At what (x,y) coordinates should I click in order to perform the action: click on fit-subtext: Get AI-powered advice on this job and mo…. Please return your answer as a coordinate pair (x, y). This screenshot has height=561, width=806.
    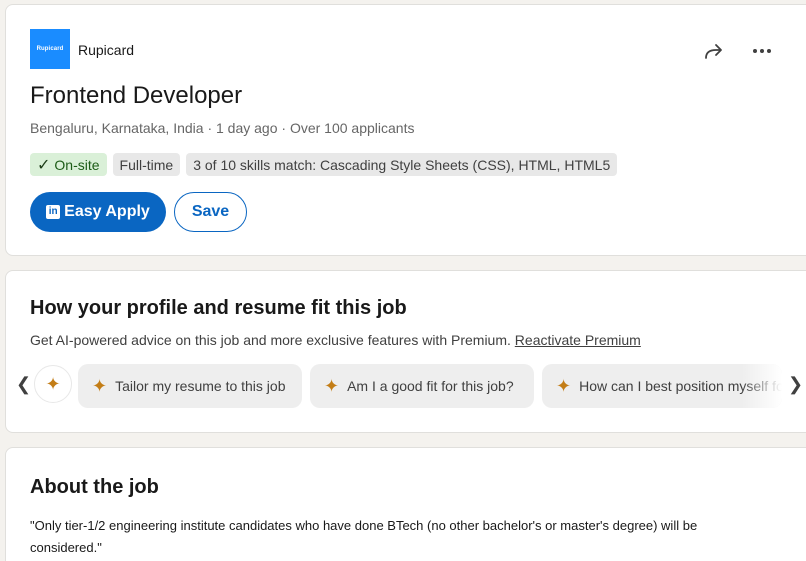
    Looking at the image, I should click on (335, 340).